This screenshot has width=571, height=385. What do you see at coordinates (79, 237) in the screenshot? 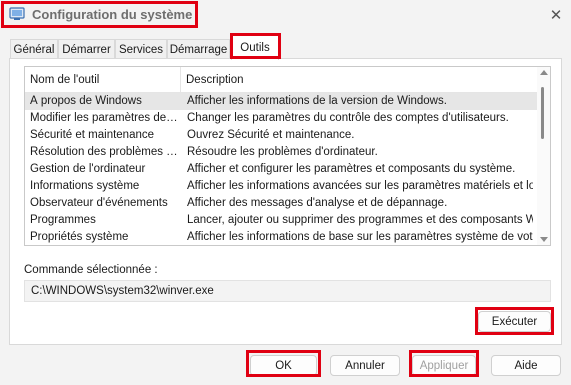
I see `tool-name: Propriétés système` at bounding box center [79, 237].